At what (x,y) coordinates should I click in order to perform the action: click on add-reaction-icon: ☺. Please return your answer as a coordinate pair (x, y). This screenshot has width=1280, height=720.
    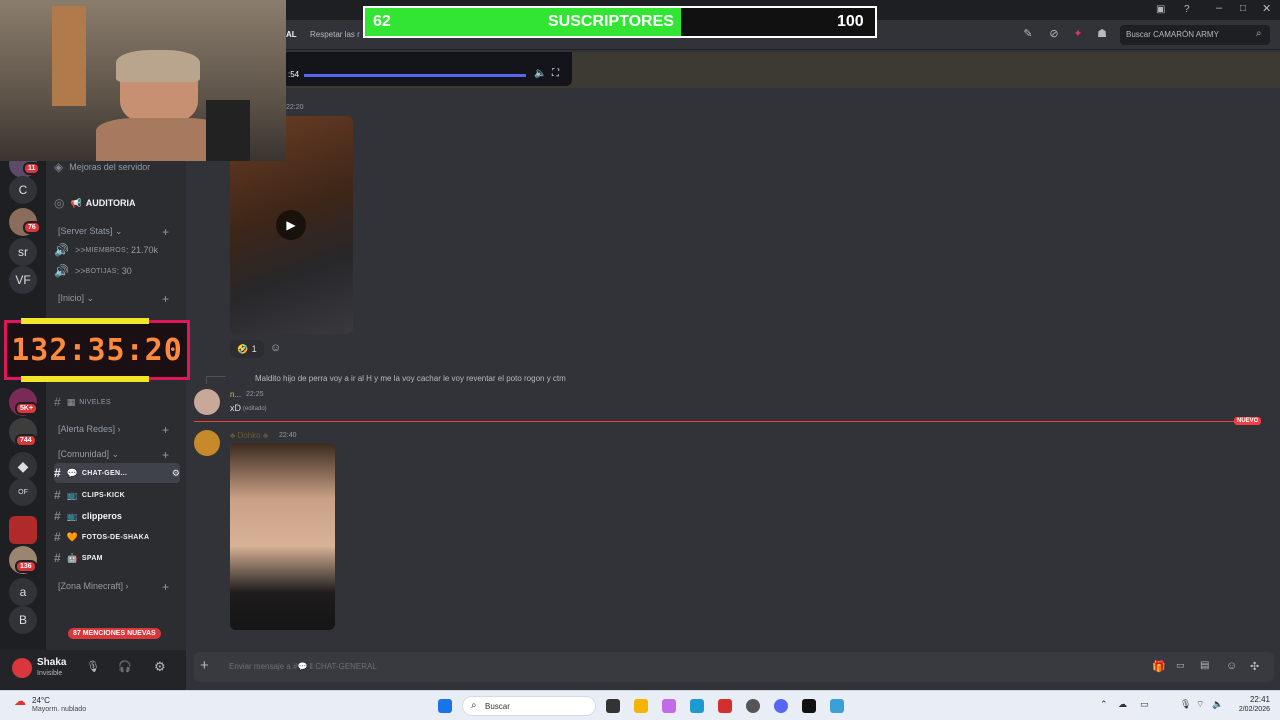
    Looking at the image, I should click on (275, 348).